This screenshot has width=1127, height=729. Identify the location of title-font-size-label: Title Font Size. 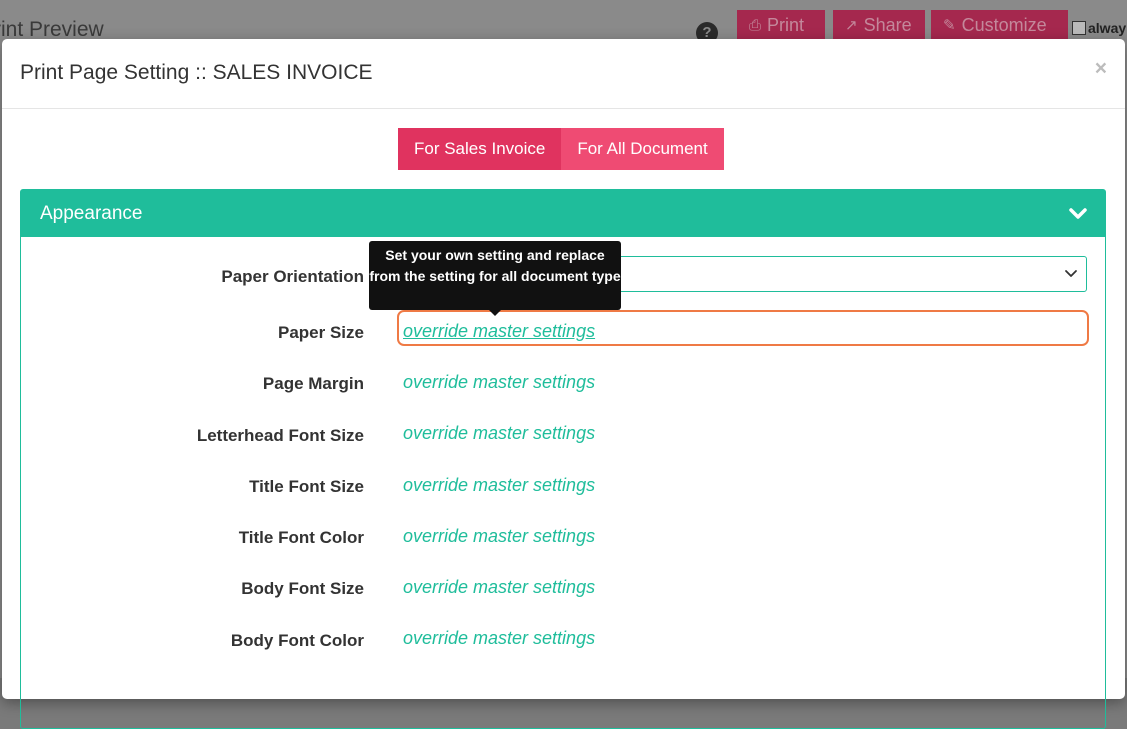
(306, 486).